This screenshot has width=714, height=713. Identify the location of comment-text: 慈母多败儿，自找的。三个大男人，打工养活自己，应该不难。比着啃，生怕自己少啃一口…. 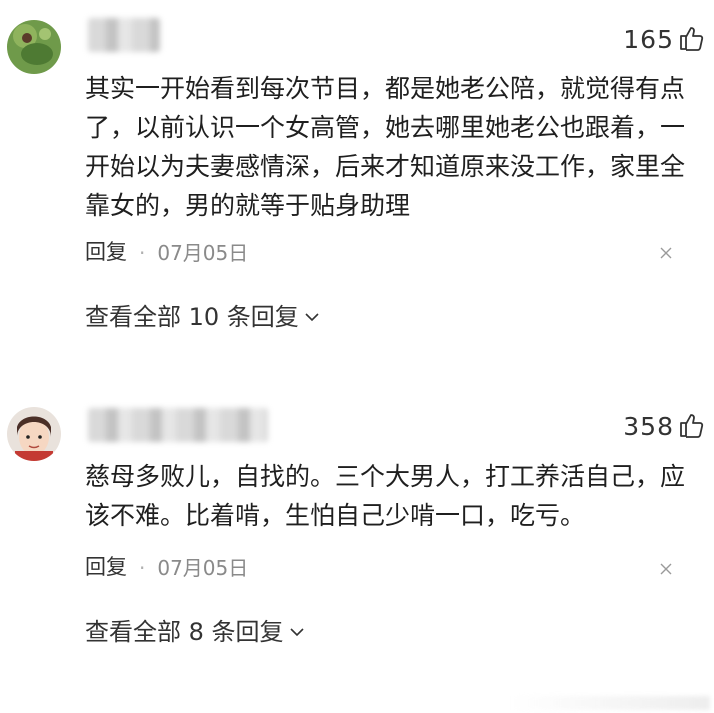
(385, 496).